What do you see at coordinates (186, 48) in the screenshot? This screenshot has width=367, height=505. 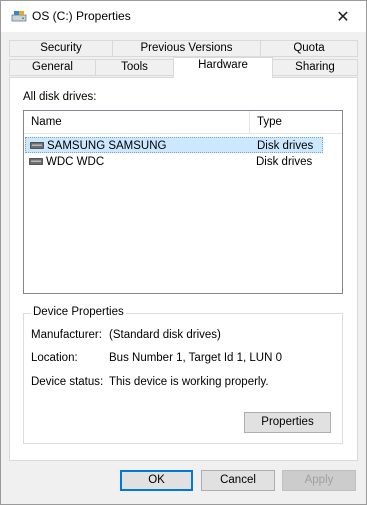 I see `tab-previous-versions: Previous Versions` at bounding box center [186, 48].